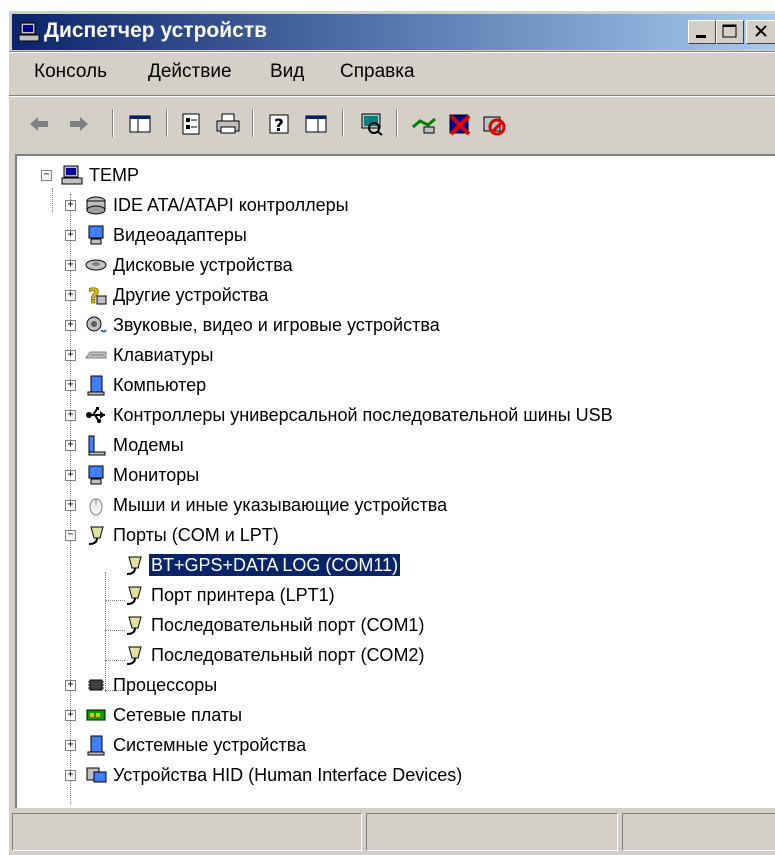  Describe the element at coordinates (231, 205) in the screenshot. I see `tree-item-label: IDE ATA/ATAPI контроллеры` at that location.